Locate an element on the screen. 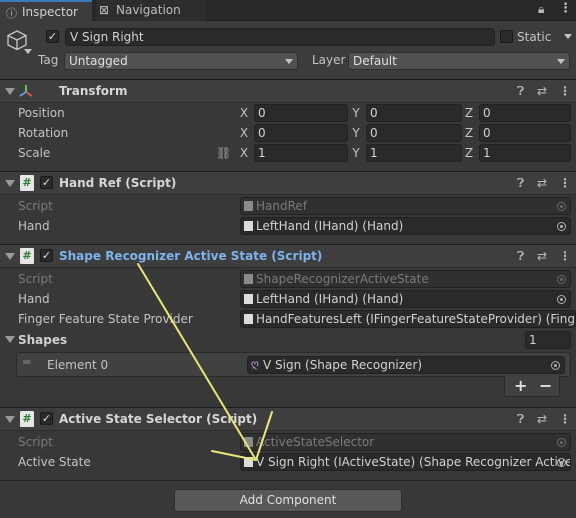  drag-handle-icon: ═ is located at coordinates (26, 362).